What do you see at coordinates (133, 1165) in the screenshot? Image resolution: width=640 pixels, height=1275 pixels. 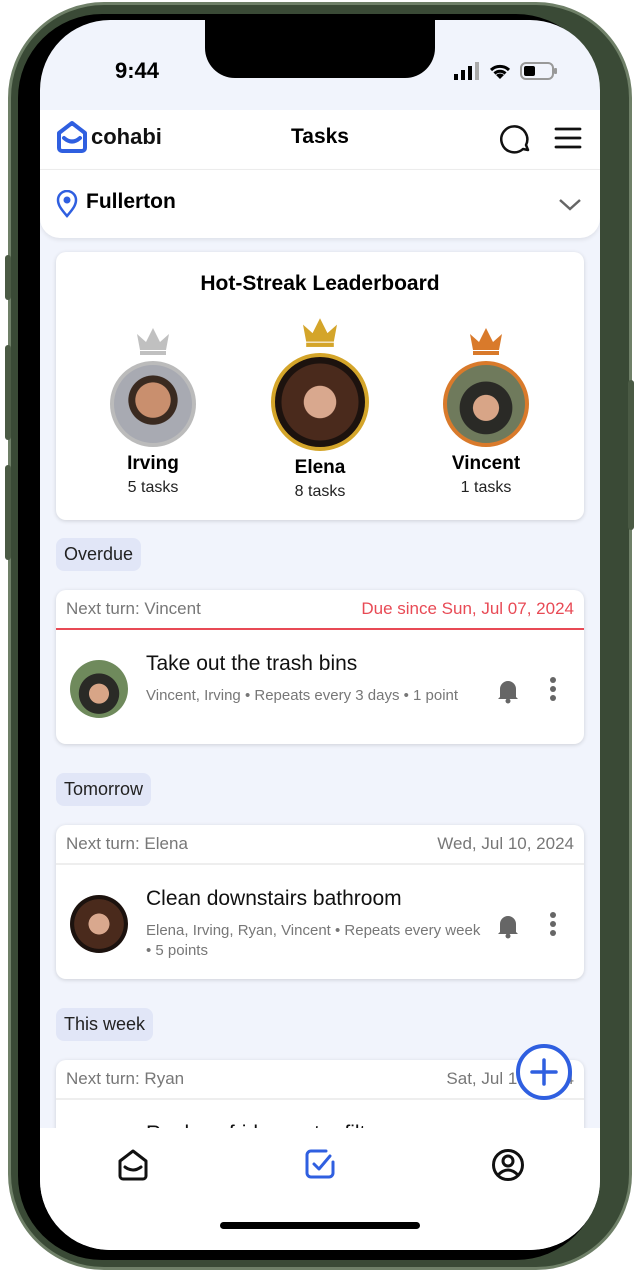 I see `nav-home-icon` at bounding box center [133, 1165].